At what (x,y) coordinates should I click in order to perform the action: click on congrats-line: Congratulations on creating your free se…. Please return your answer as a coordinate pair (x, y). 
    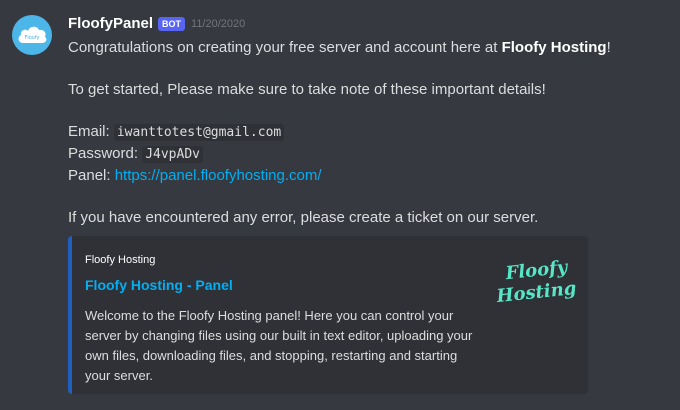
    Looking at the image, I should click on (368, 47).